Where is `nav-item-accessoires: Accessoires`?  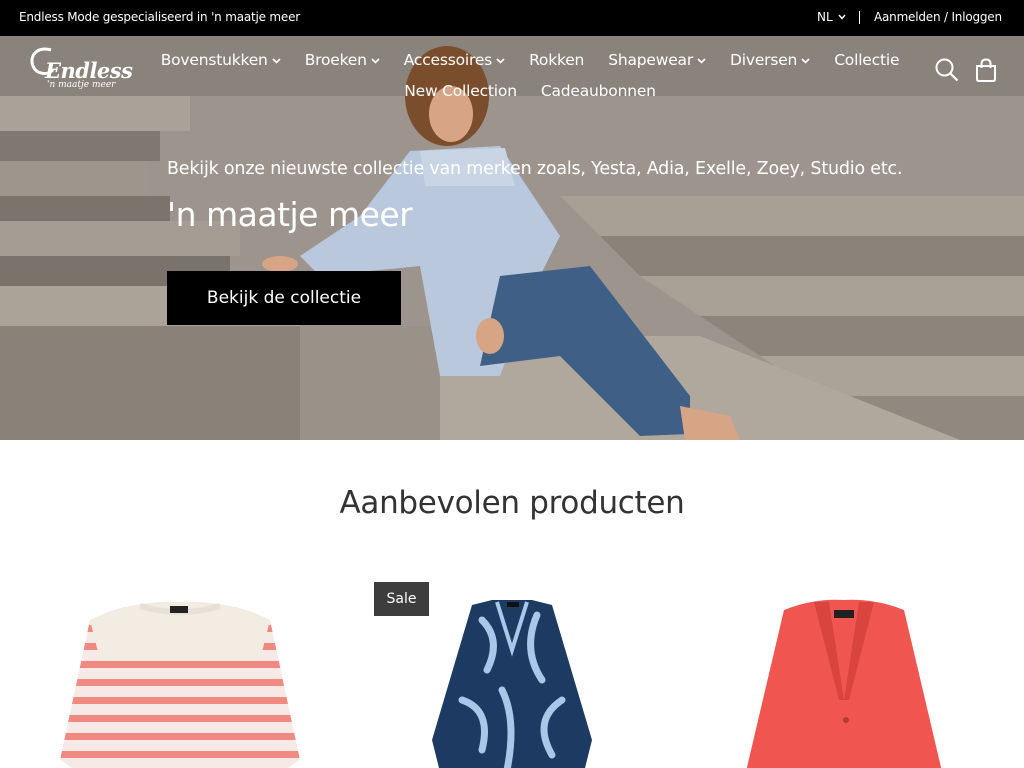
nav-item-accessoires: Accessoires is located at coordinates (454, 60).